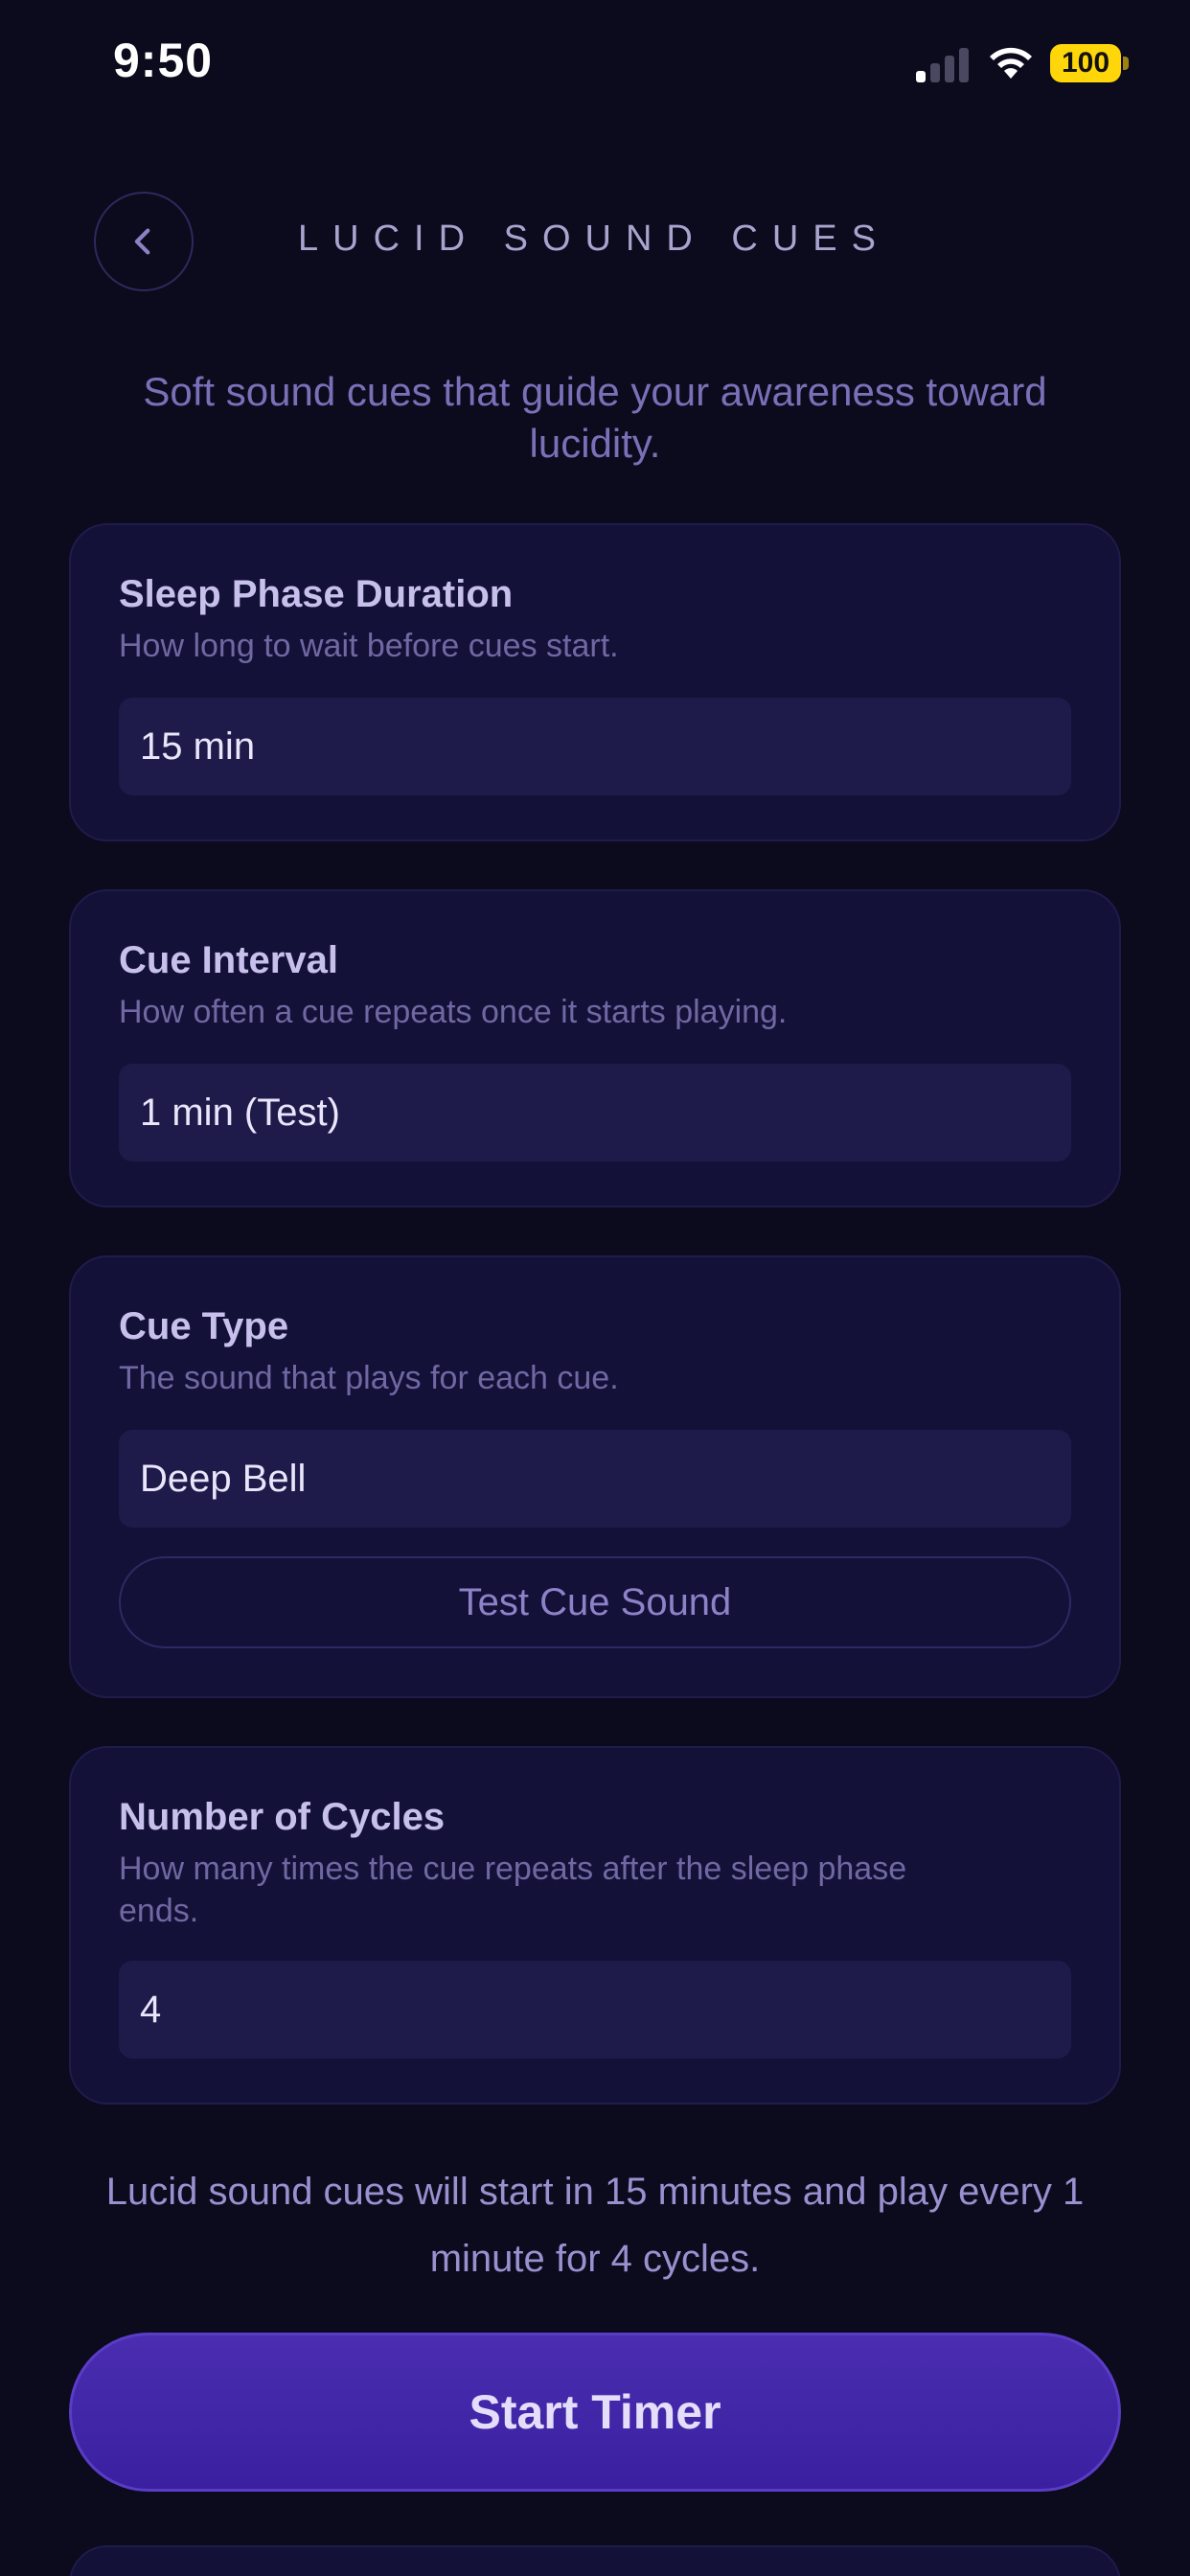 The image size is (1190, 2576). Describe the element at coordinates (1085, 63) in the screenshot. I see `battery-level: 100` at that location.